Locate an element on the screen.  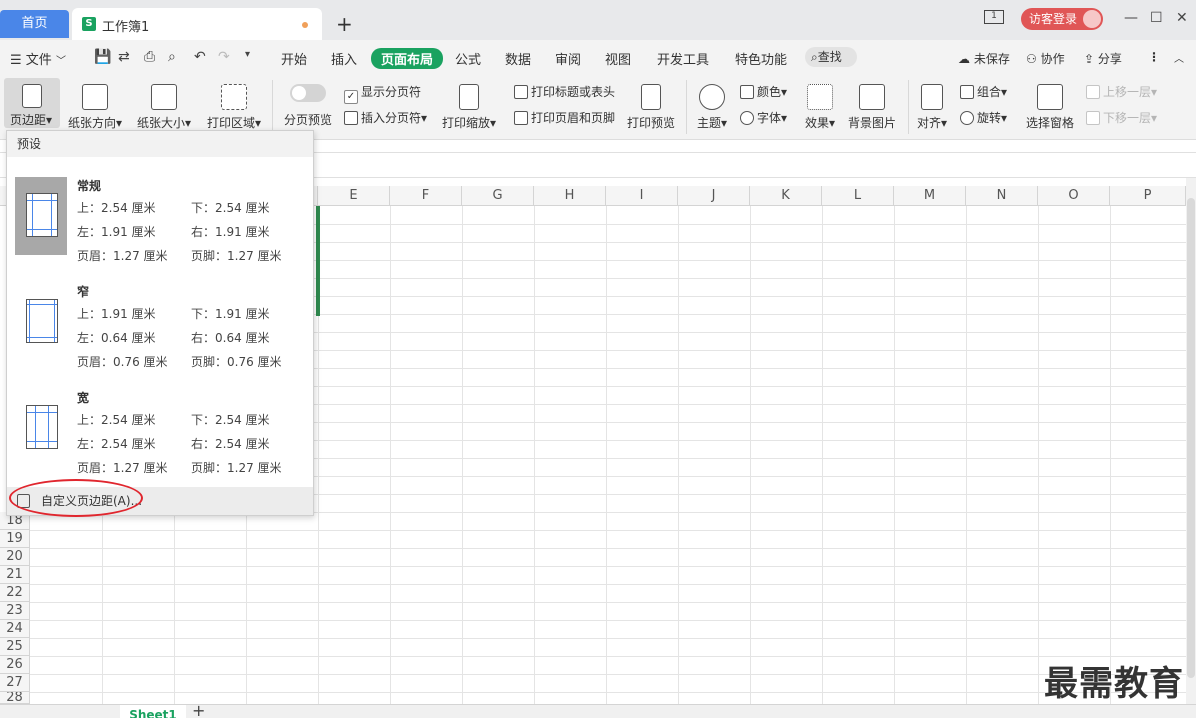
redo-icon: ↷ is located at coordinates (224, 57).